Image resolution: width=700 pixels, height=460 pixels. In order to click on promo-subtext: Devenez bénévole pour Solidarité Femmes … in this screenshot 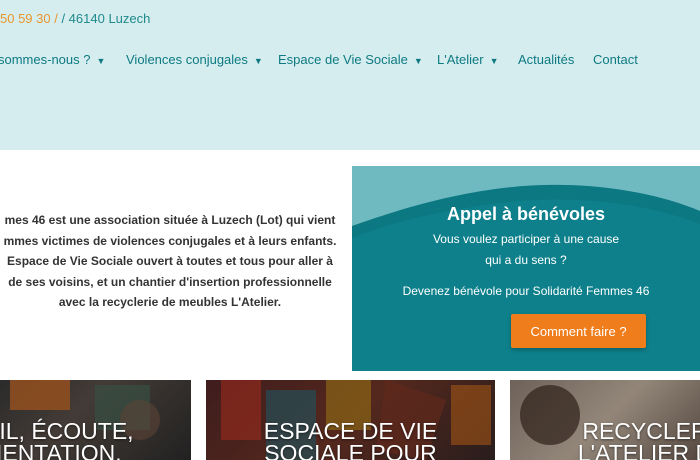, I will do `click(526, 291)`.